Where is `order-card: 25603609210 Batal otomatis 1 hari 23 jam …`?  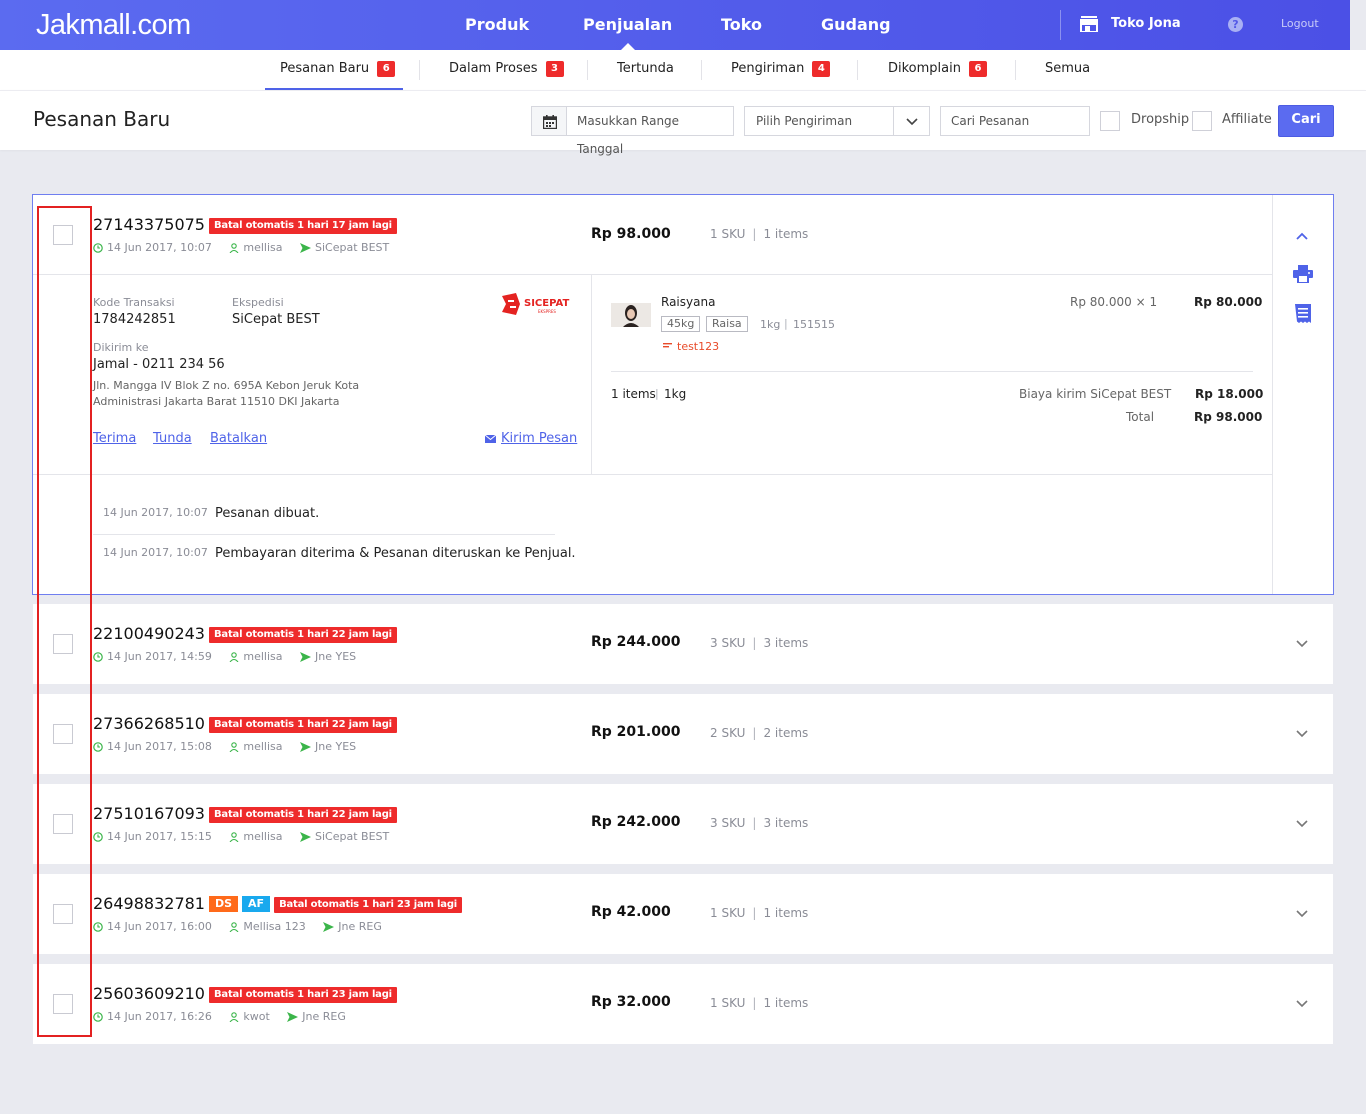 order-card: 25603609210 Batal otomatis 1 hari 23 jam … is located at coordinates (683, 1004).